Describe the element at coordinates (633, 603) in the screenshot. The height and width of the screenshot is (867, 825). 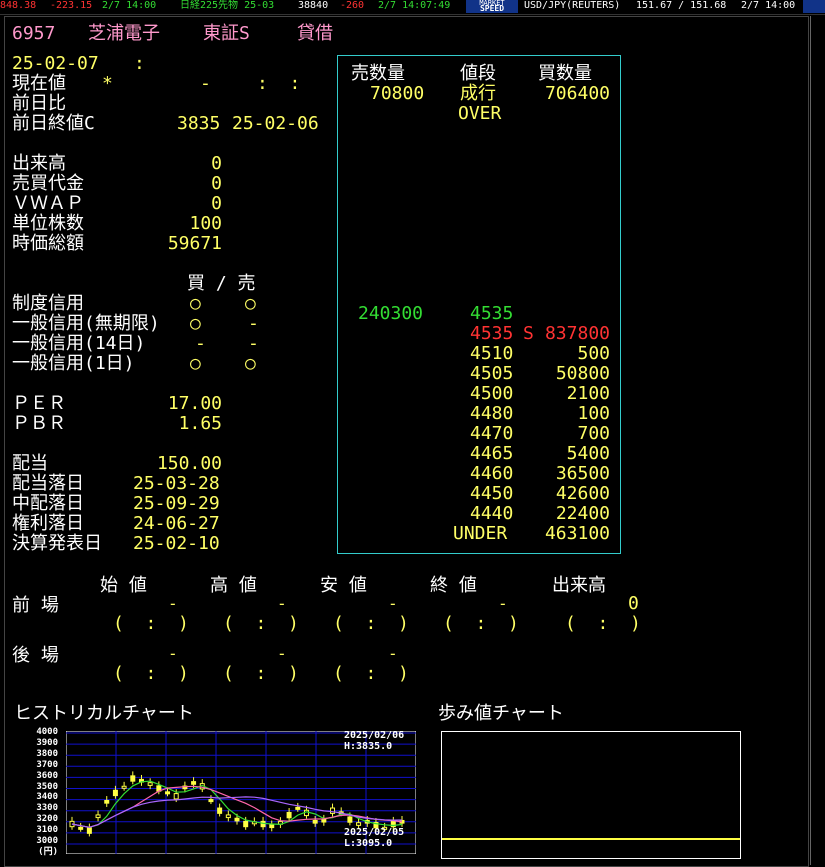
I see `morning-volume: 0` at that location.